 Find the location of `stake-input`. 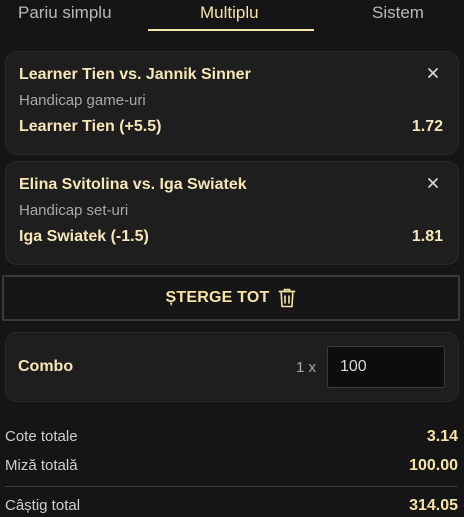

stake-input is located at coordinates (386, 367).